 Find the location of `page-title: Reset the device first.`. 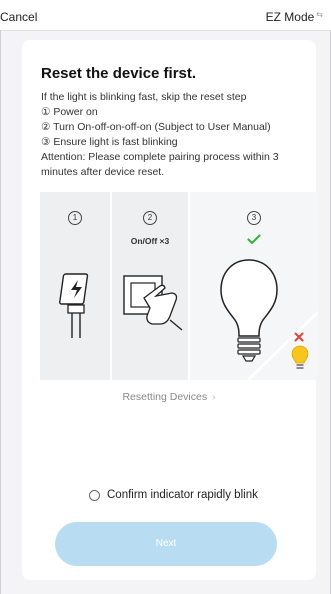

page-title: Reset the device first. is located at coordinates (119, 73).